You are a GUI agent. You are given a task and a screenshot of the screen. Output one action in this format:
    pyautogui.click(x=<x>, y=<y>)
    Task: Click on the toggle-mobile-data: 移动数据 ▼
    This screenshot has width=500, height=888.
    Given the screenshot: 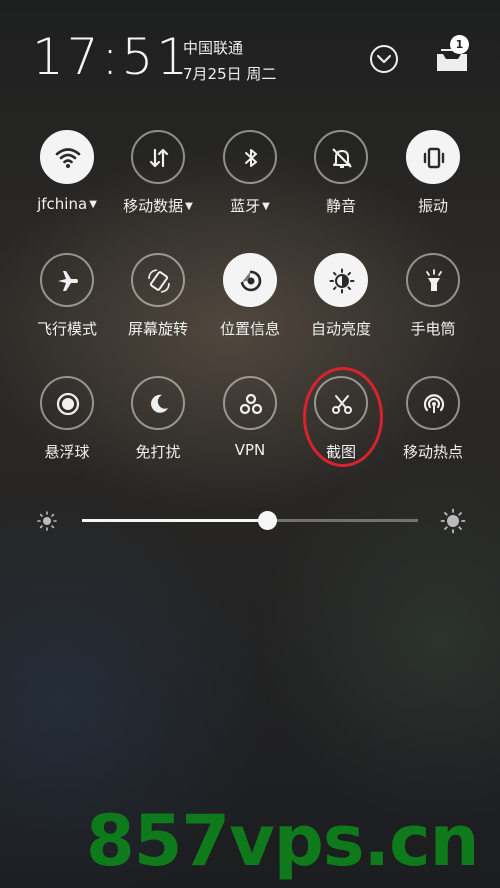 What is the action you would take?
    pyautogui.click(x=158, y=173)
    